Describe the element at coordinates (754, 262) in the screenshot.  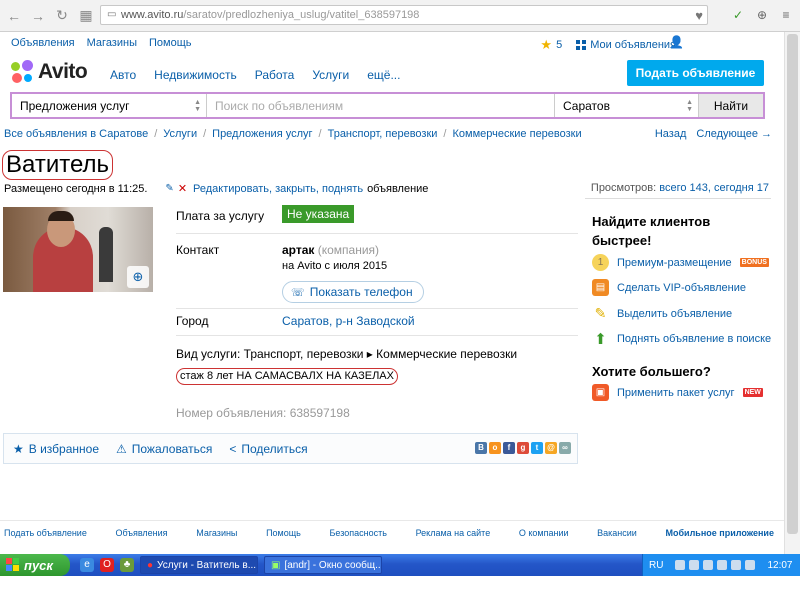
I see `bonus-tag: BONUS` at that location.